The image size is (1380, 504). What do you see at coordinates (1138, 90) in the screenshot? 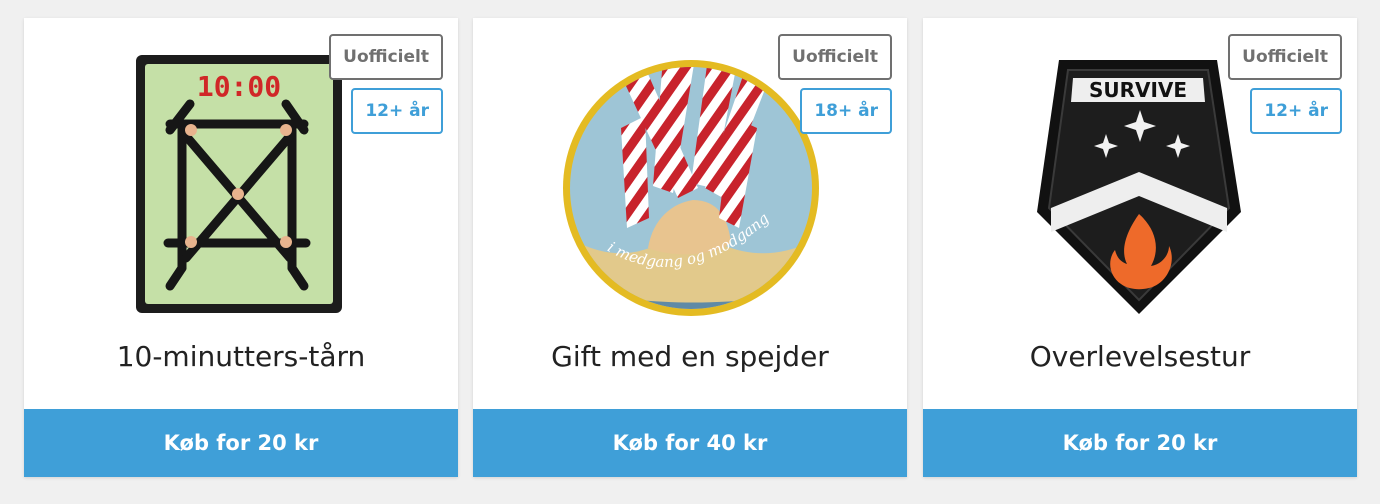
I see `patch-text: SURVIVE` at bounding box center [1138, 90].